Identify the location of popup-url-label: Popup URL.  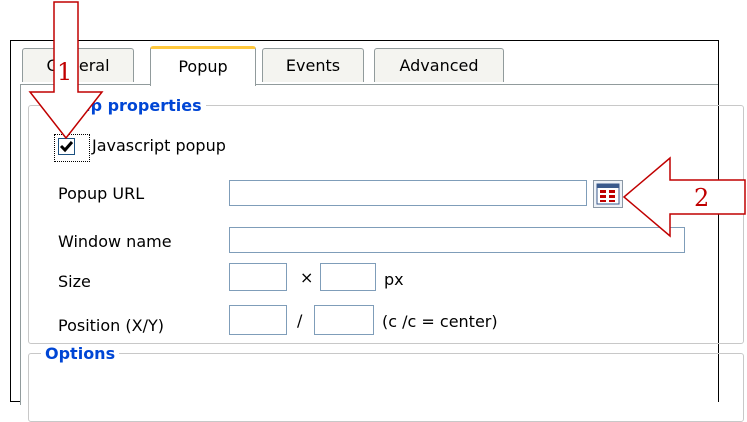
(101, 193).